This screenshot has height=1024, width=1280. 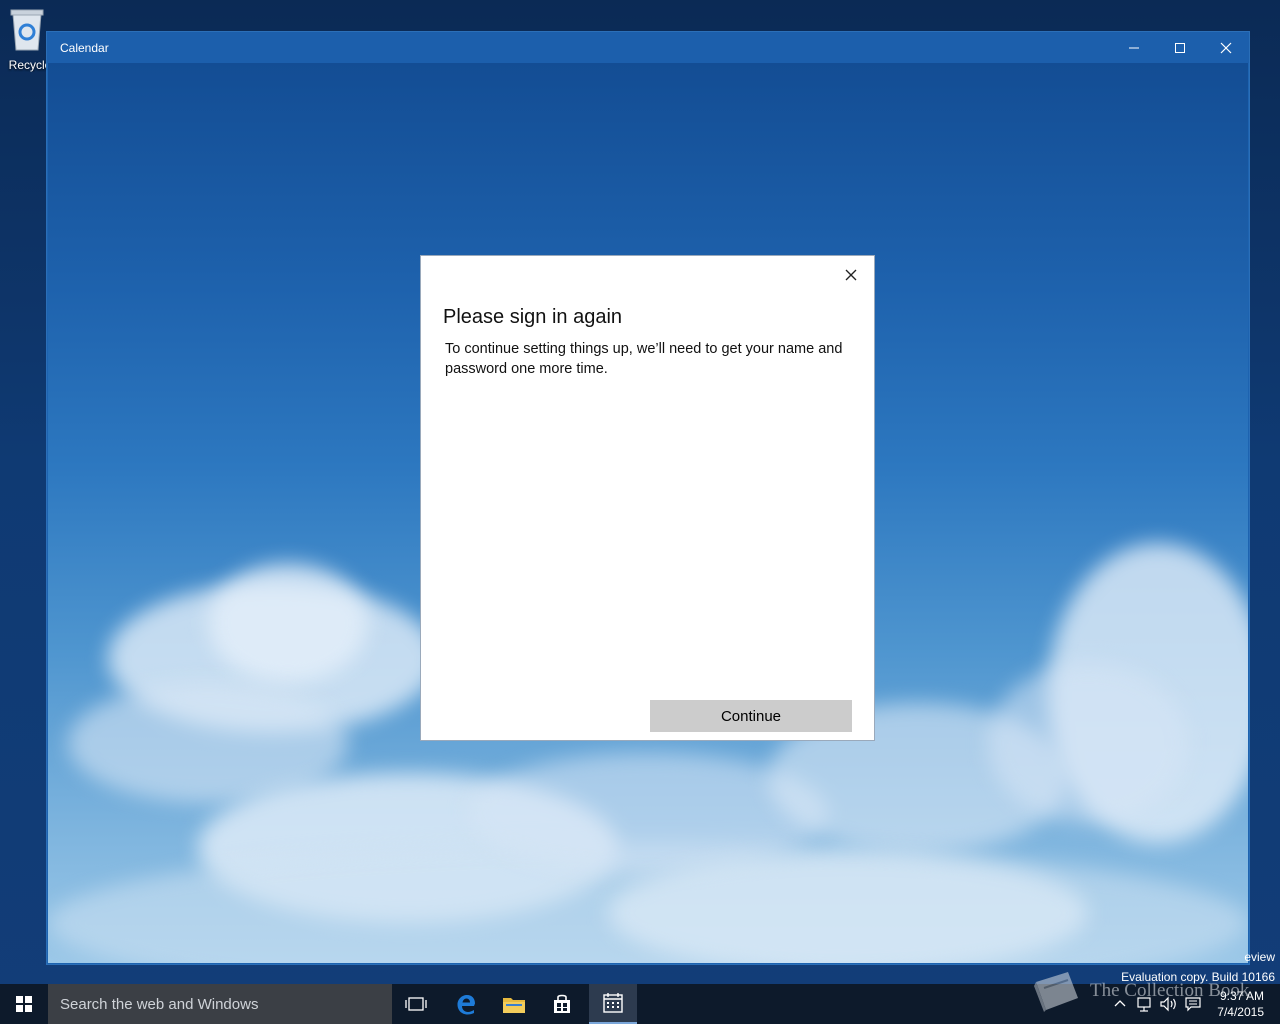 What do you see at coordinates (751, 716) in the screenshot?
I see `continue-button: Continue` at bounding box center [751, 716].